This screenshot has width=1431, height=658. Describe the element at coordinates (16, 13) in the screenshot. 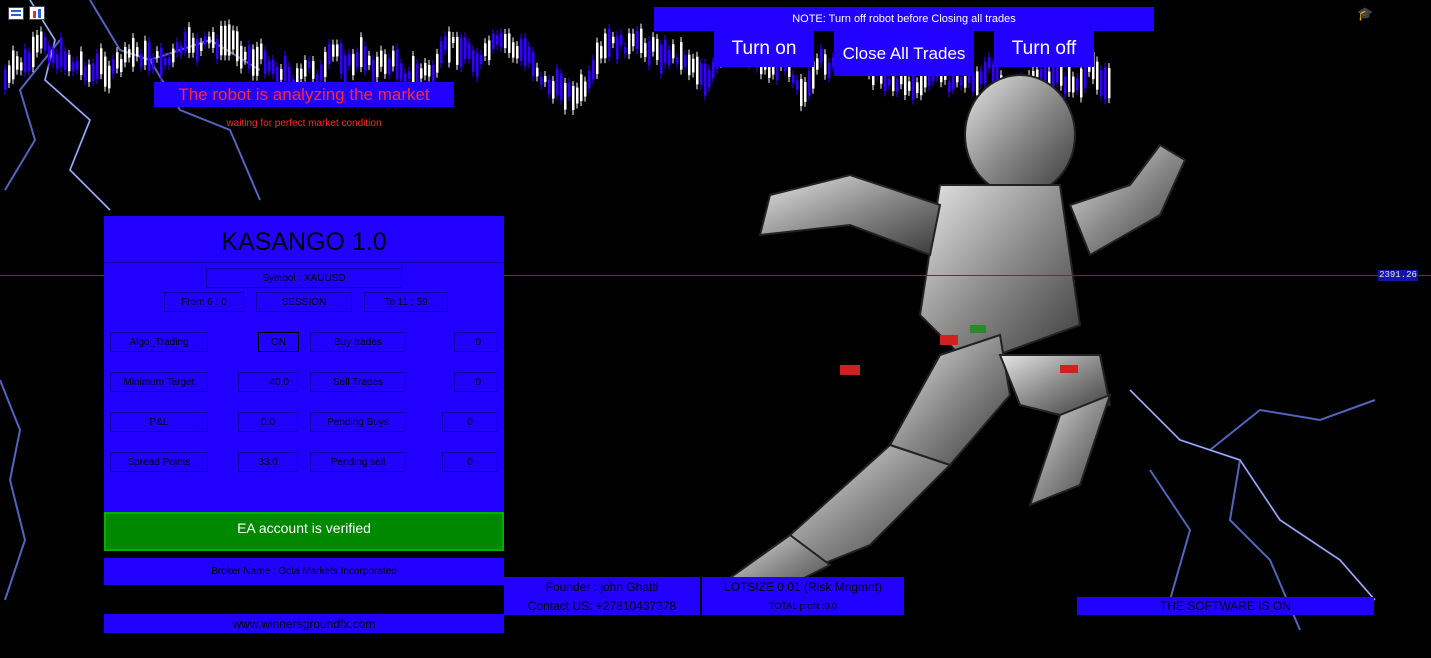

I see `chart-list-icon` at that location.